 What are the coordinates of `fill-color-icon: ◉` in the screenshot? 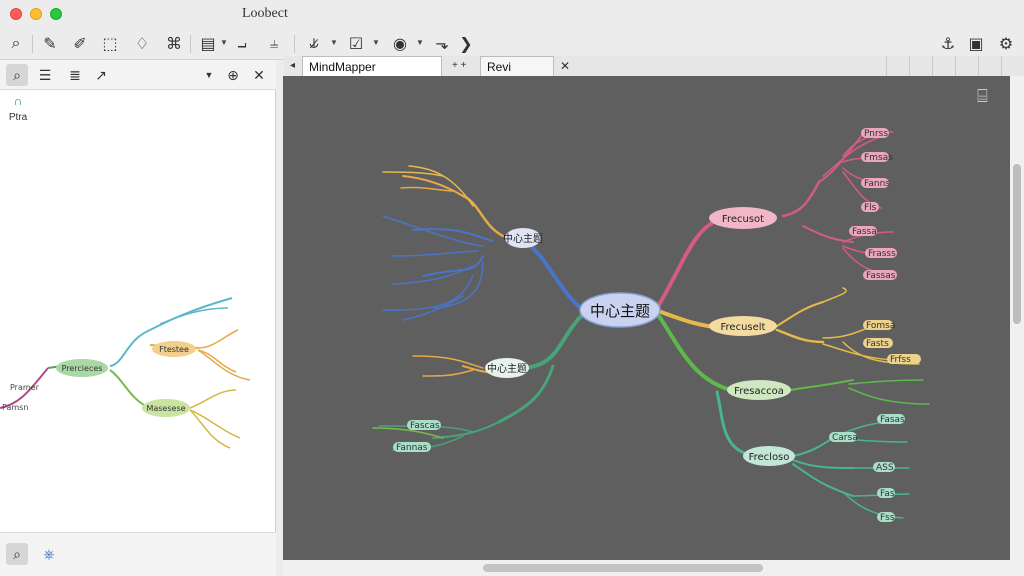 It's located at (400, 44).